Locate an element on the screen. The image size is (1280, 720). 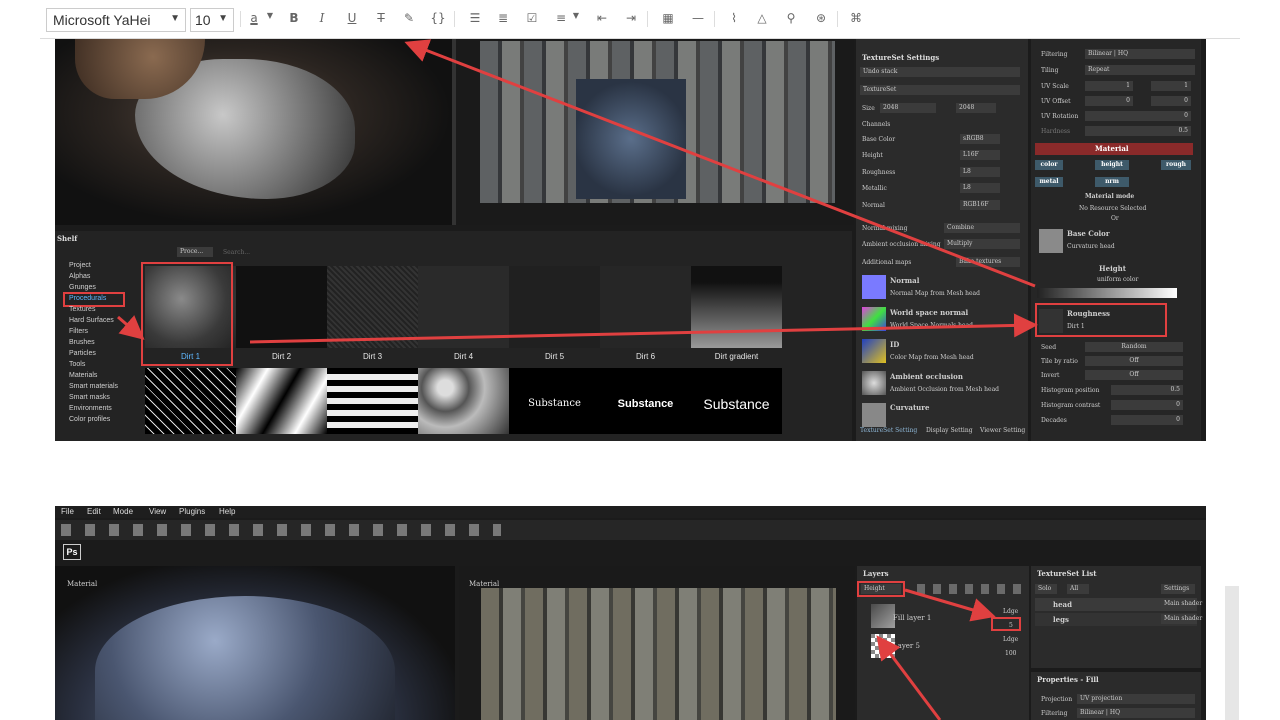
menu-file: File is located at coordinates (67, 511).